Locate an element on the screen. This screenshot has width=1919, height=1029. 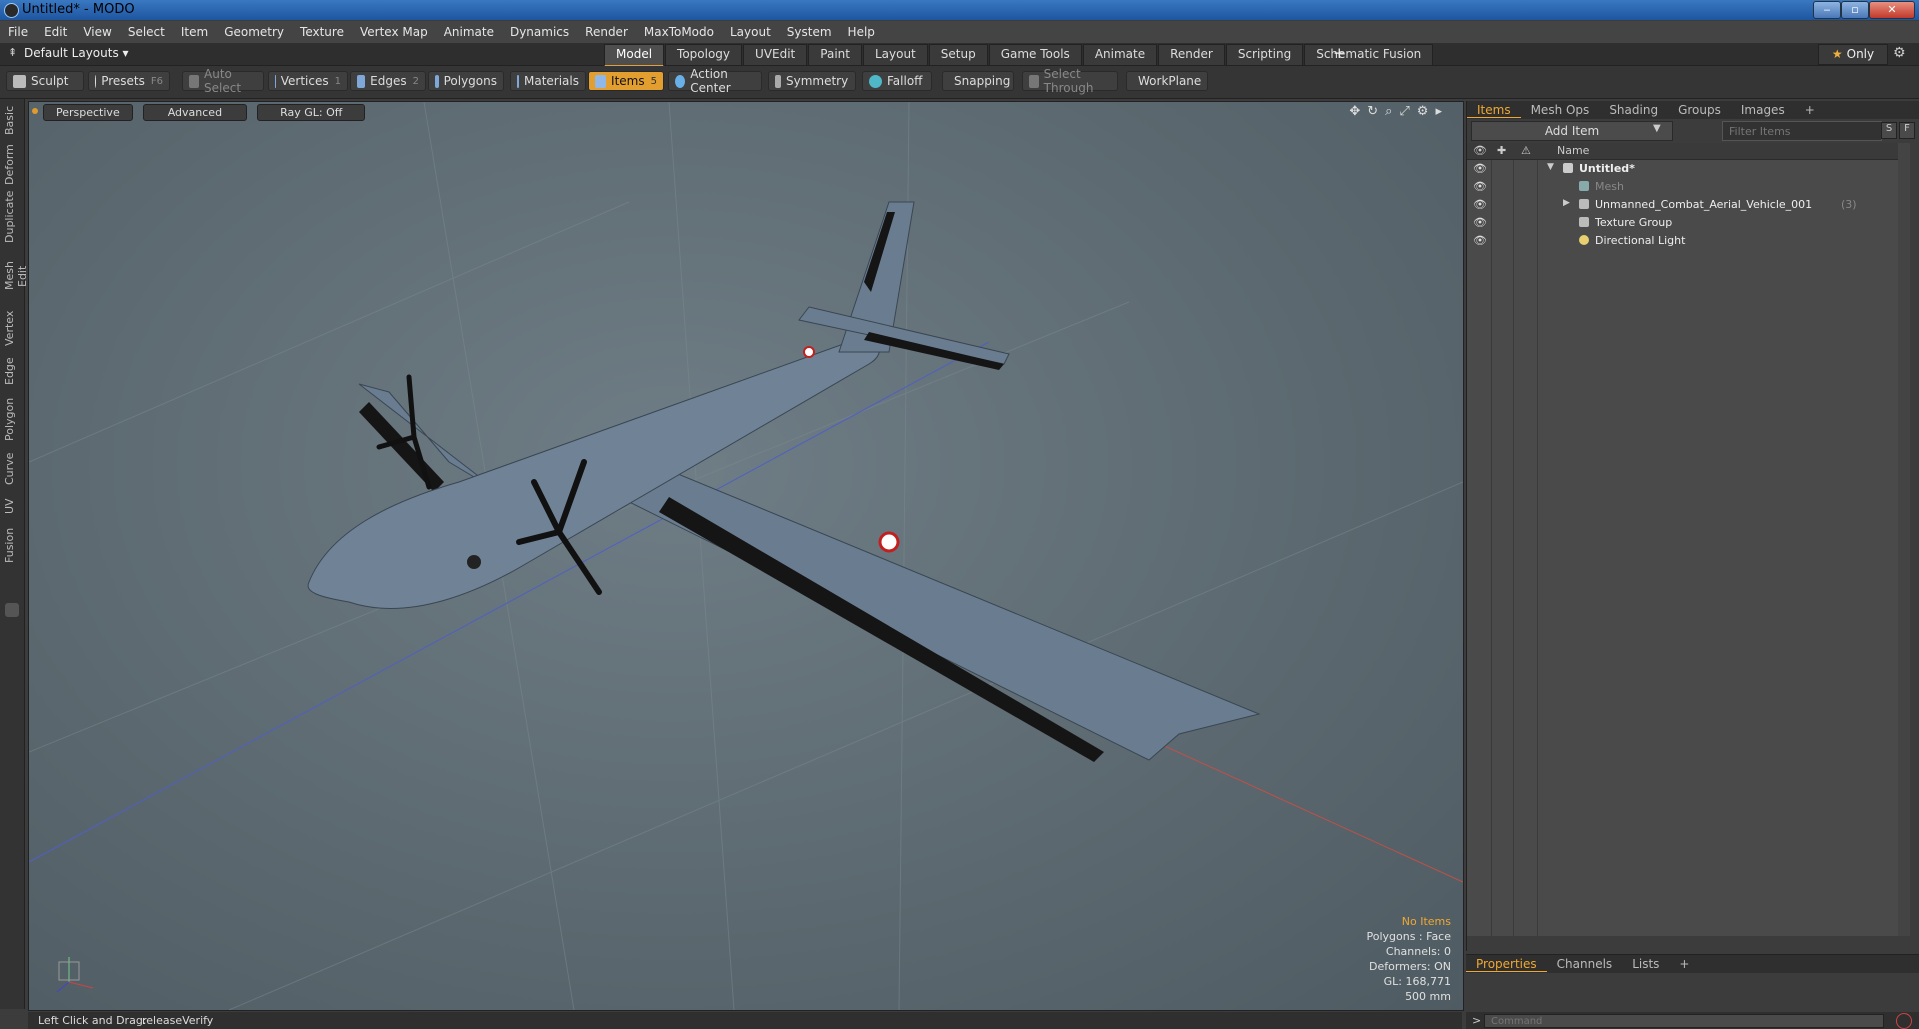
polygons-button: Polygons is located at coordinates (466, 81).